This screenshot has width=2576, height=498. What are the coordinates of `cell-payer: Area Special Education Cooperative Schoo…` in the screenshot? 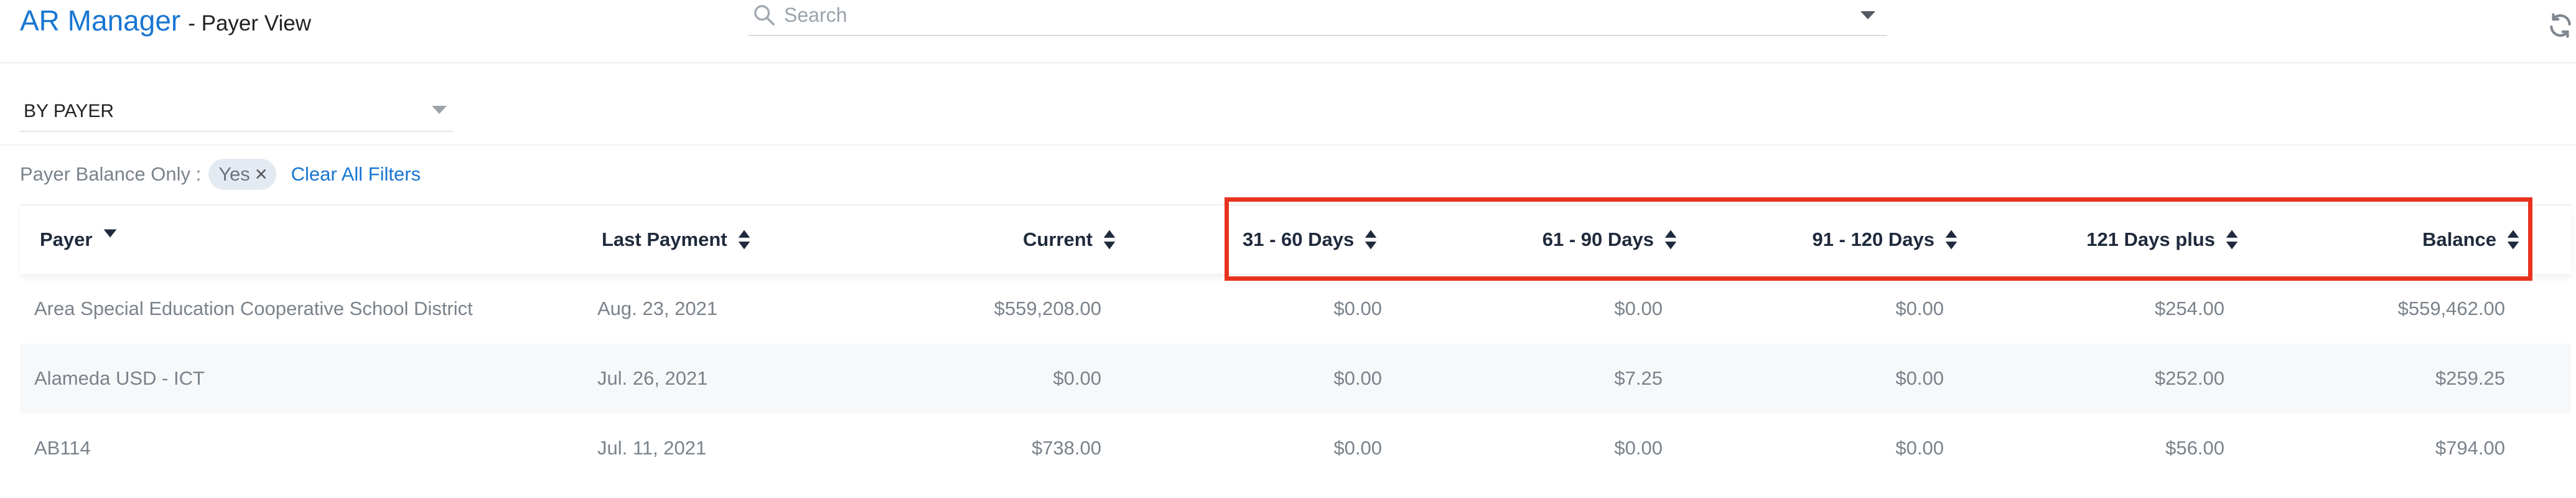 It's located at (253, 308).